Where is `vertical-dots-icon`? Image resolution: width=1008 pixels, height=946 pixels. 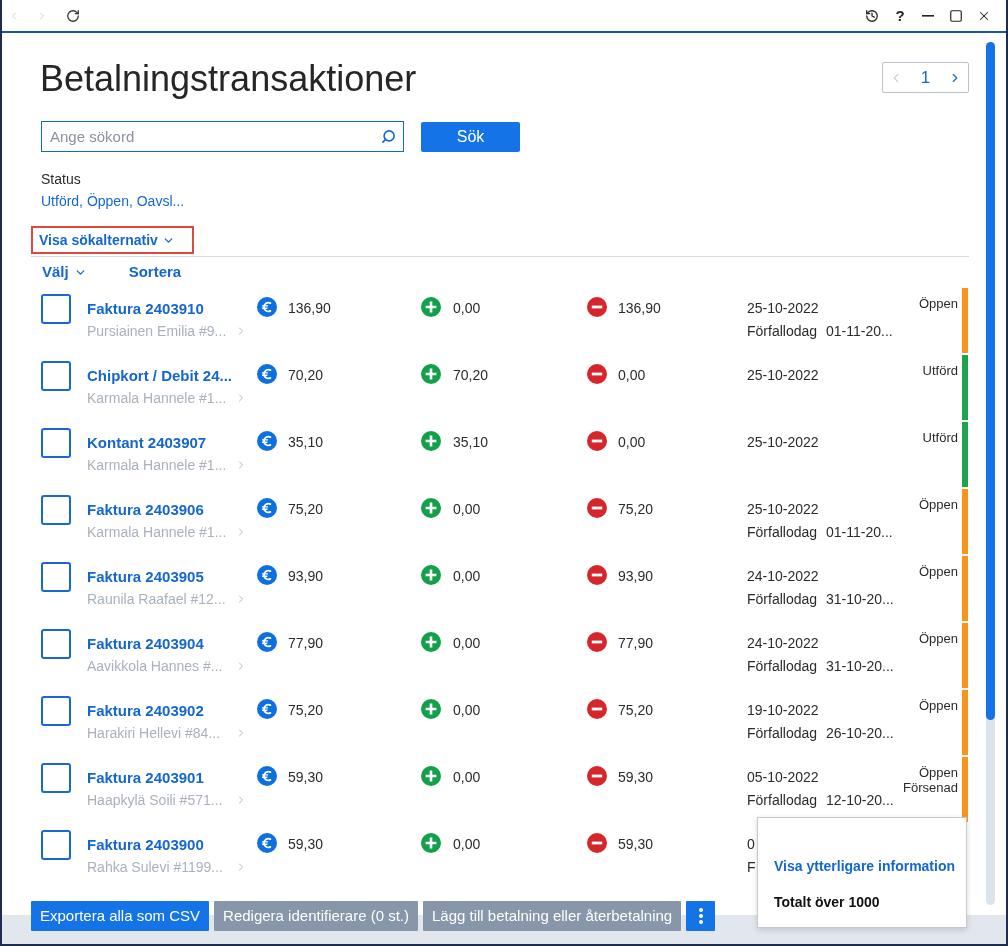
vertical-dots-icon is located at coordinates (700, 916).